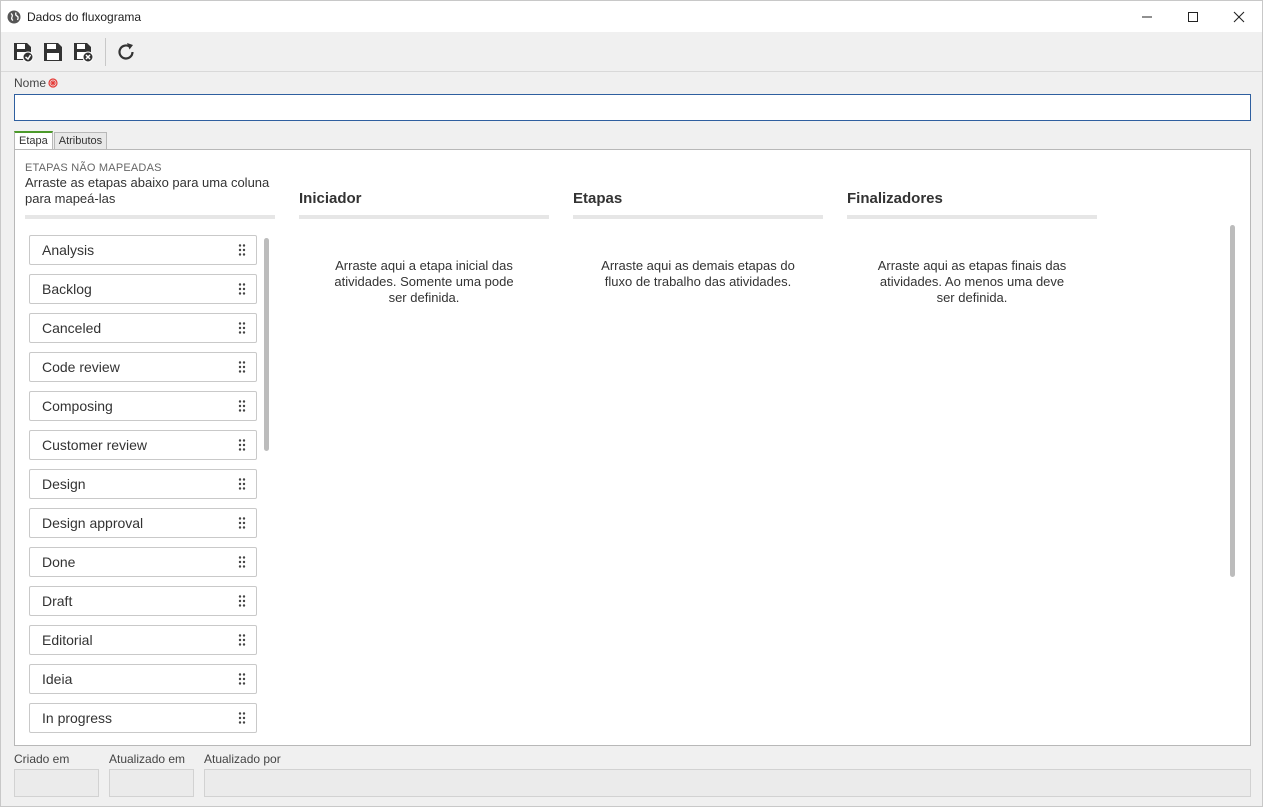 The height and width of the screenshot is (807, 1263). Describe the element at coordinates (143, 640) in the screenshot. I see `stage-item: Editorial` at that location.